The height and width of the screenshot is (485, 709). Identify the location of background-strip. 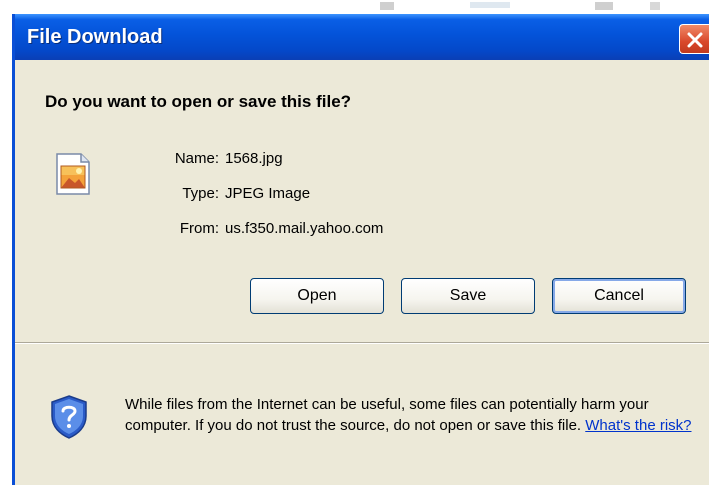
(354, 7).